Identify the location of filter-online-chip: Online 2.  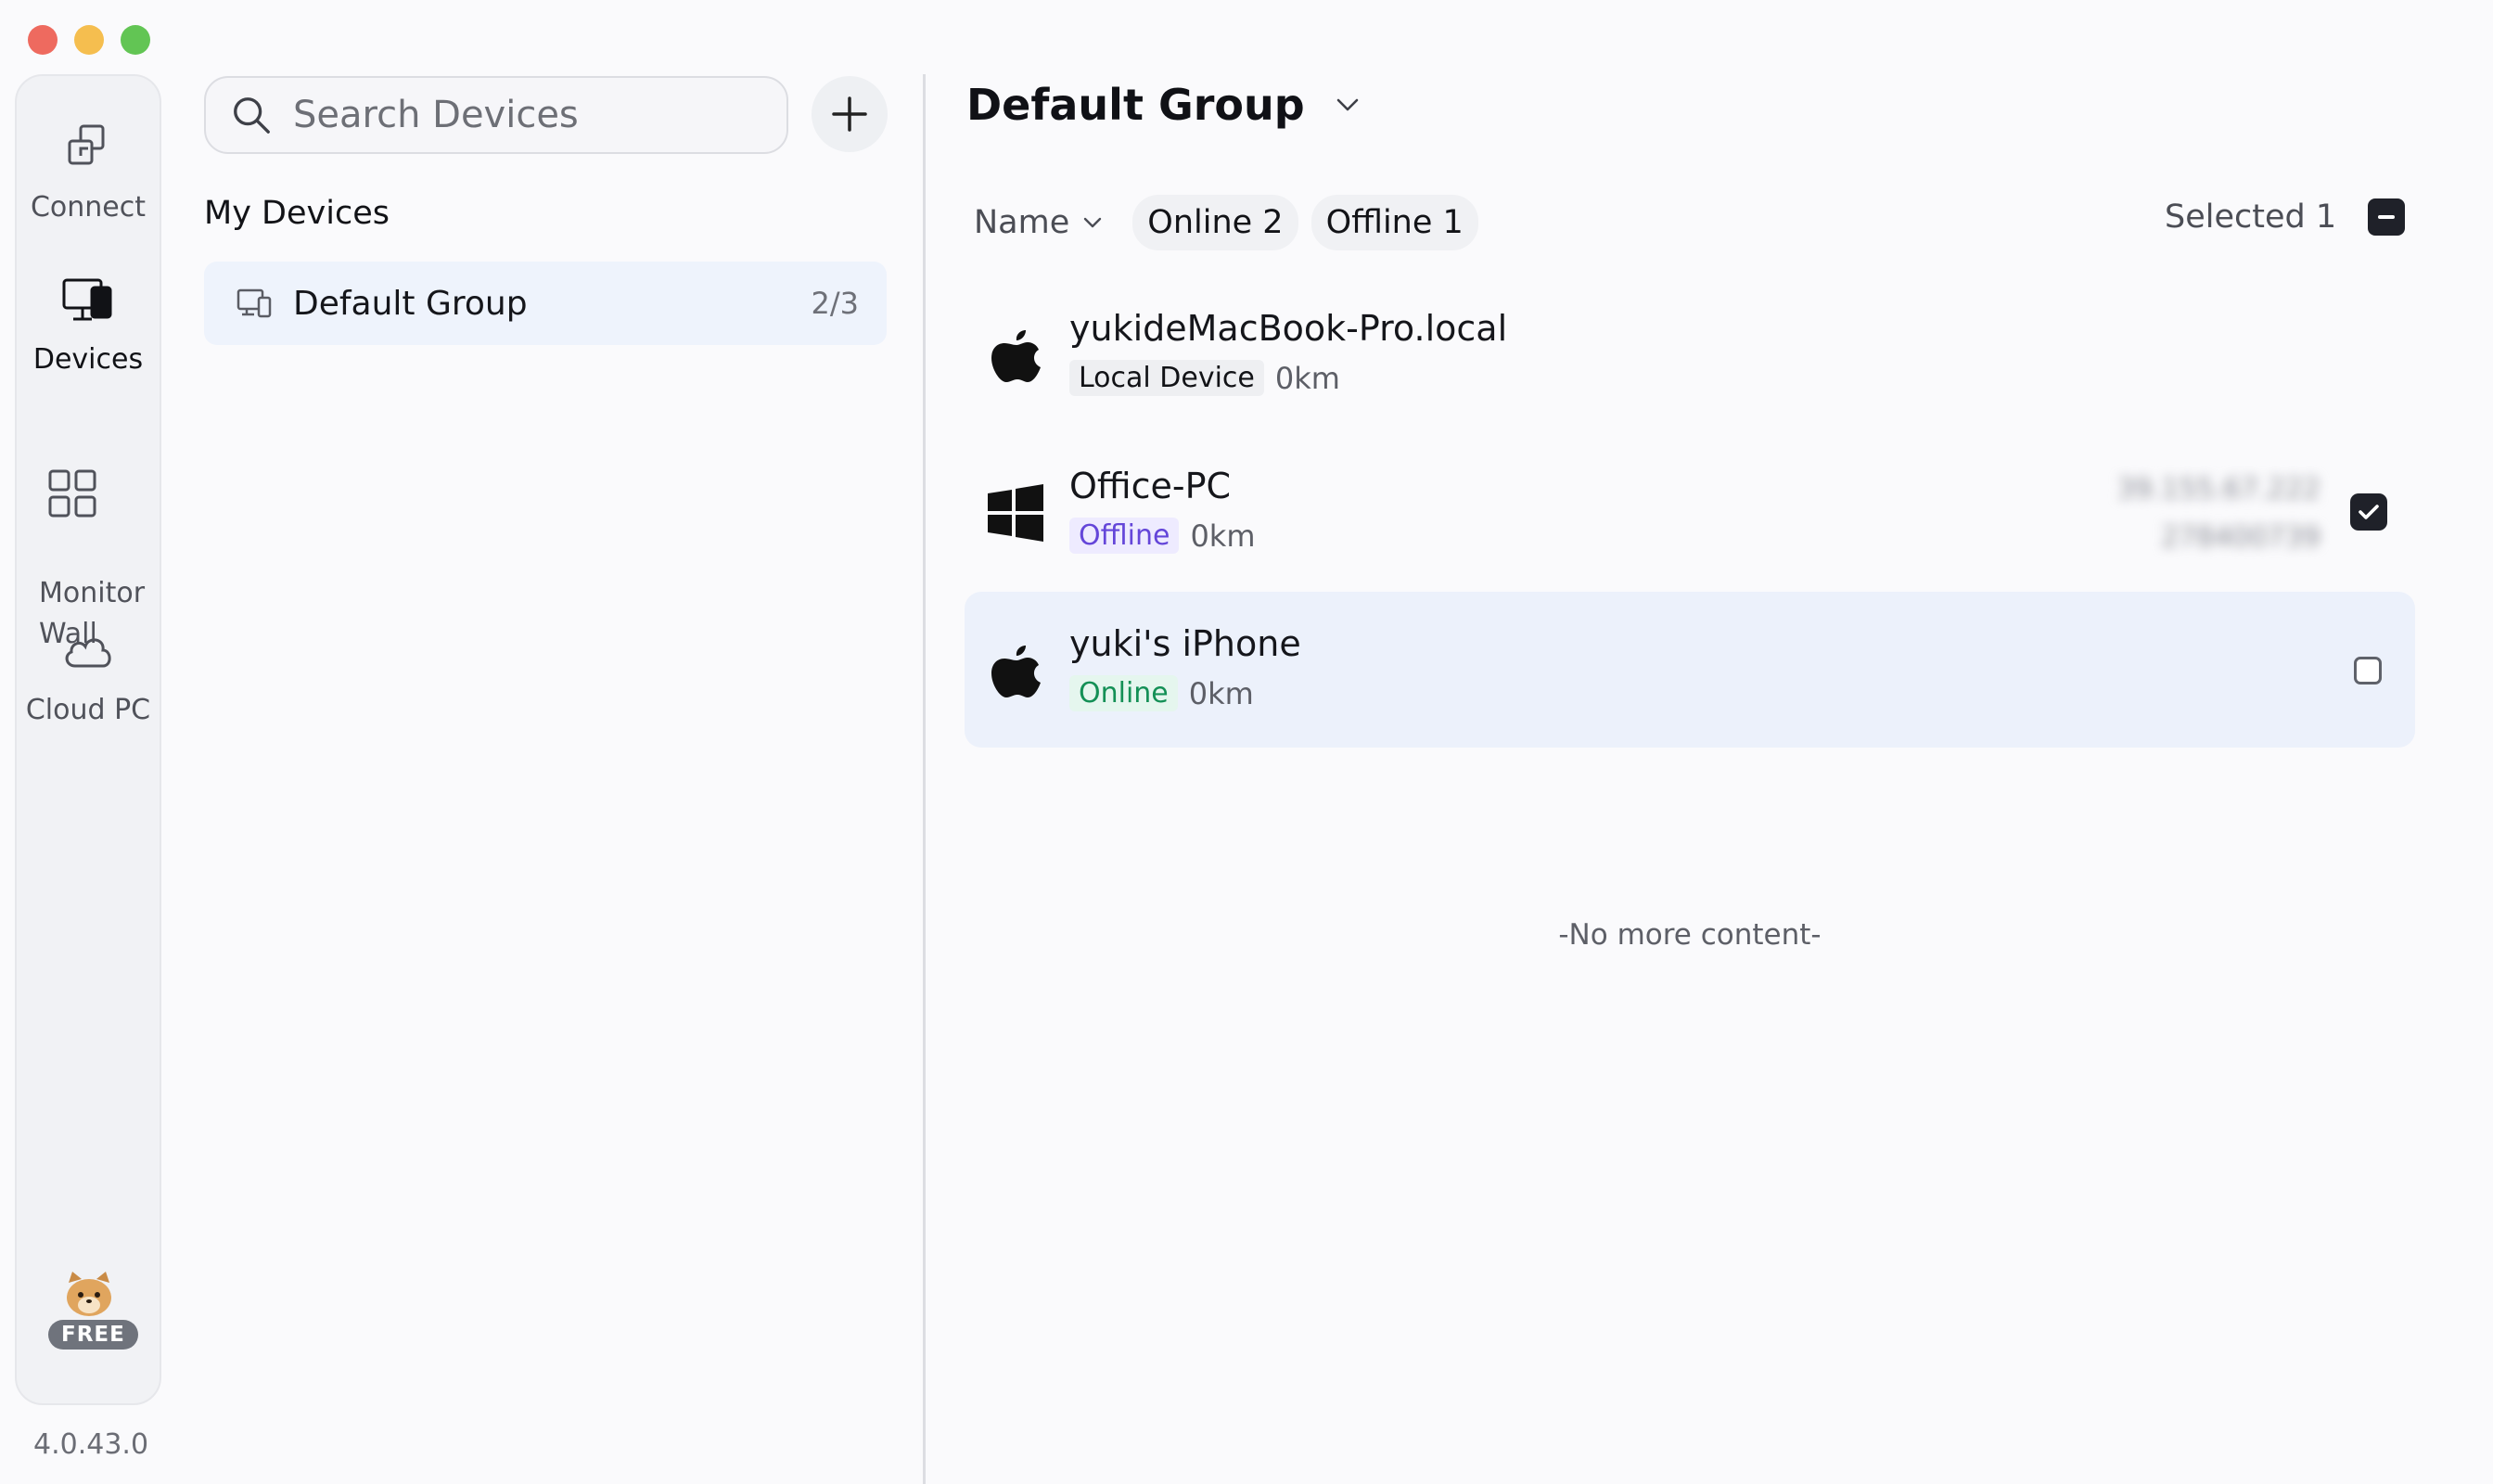
(1215, 222).